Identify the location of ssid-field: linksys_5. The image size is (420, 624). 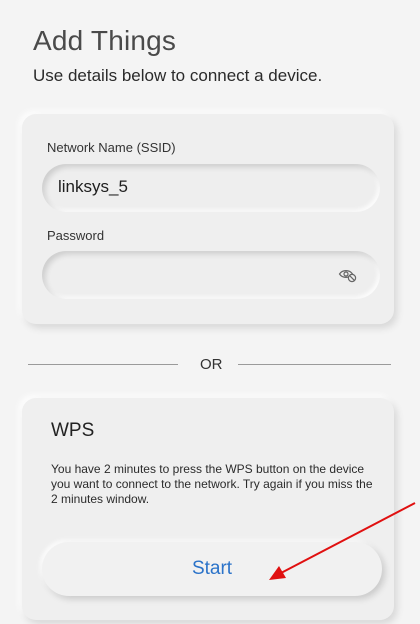
(211, 188).